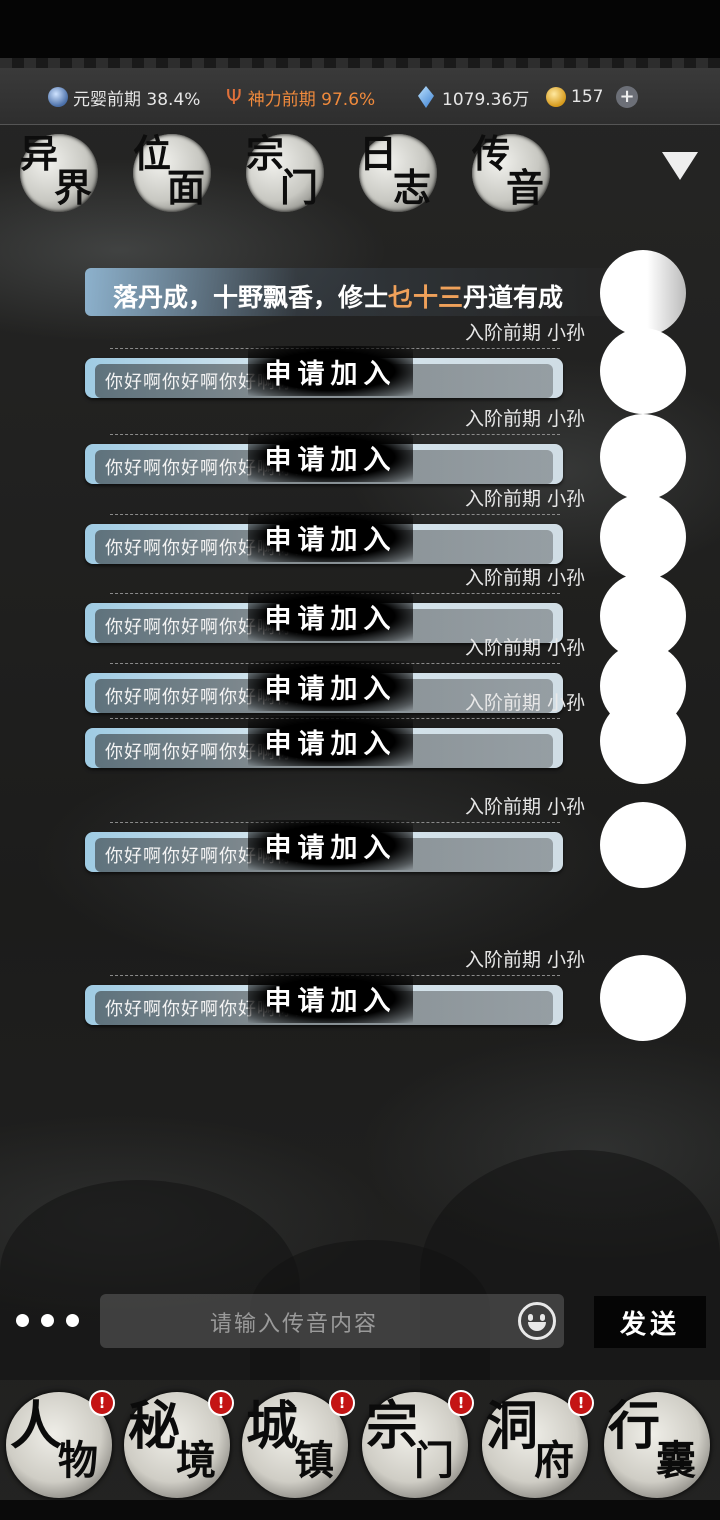  I want to click on nav-bag: 行 囊, so click(657, 1445).